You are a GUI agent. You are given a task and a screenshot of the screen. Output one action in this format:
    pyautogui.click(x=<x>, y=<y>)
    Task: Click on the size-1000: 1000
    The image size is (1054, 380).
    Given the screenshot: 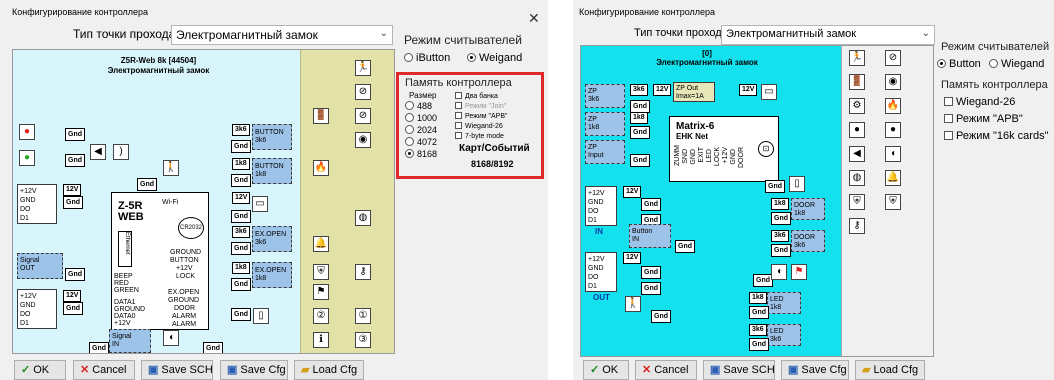 What is the action you would take?
    pyautogui.click(x=421, y=118)
    